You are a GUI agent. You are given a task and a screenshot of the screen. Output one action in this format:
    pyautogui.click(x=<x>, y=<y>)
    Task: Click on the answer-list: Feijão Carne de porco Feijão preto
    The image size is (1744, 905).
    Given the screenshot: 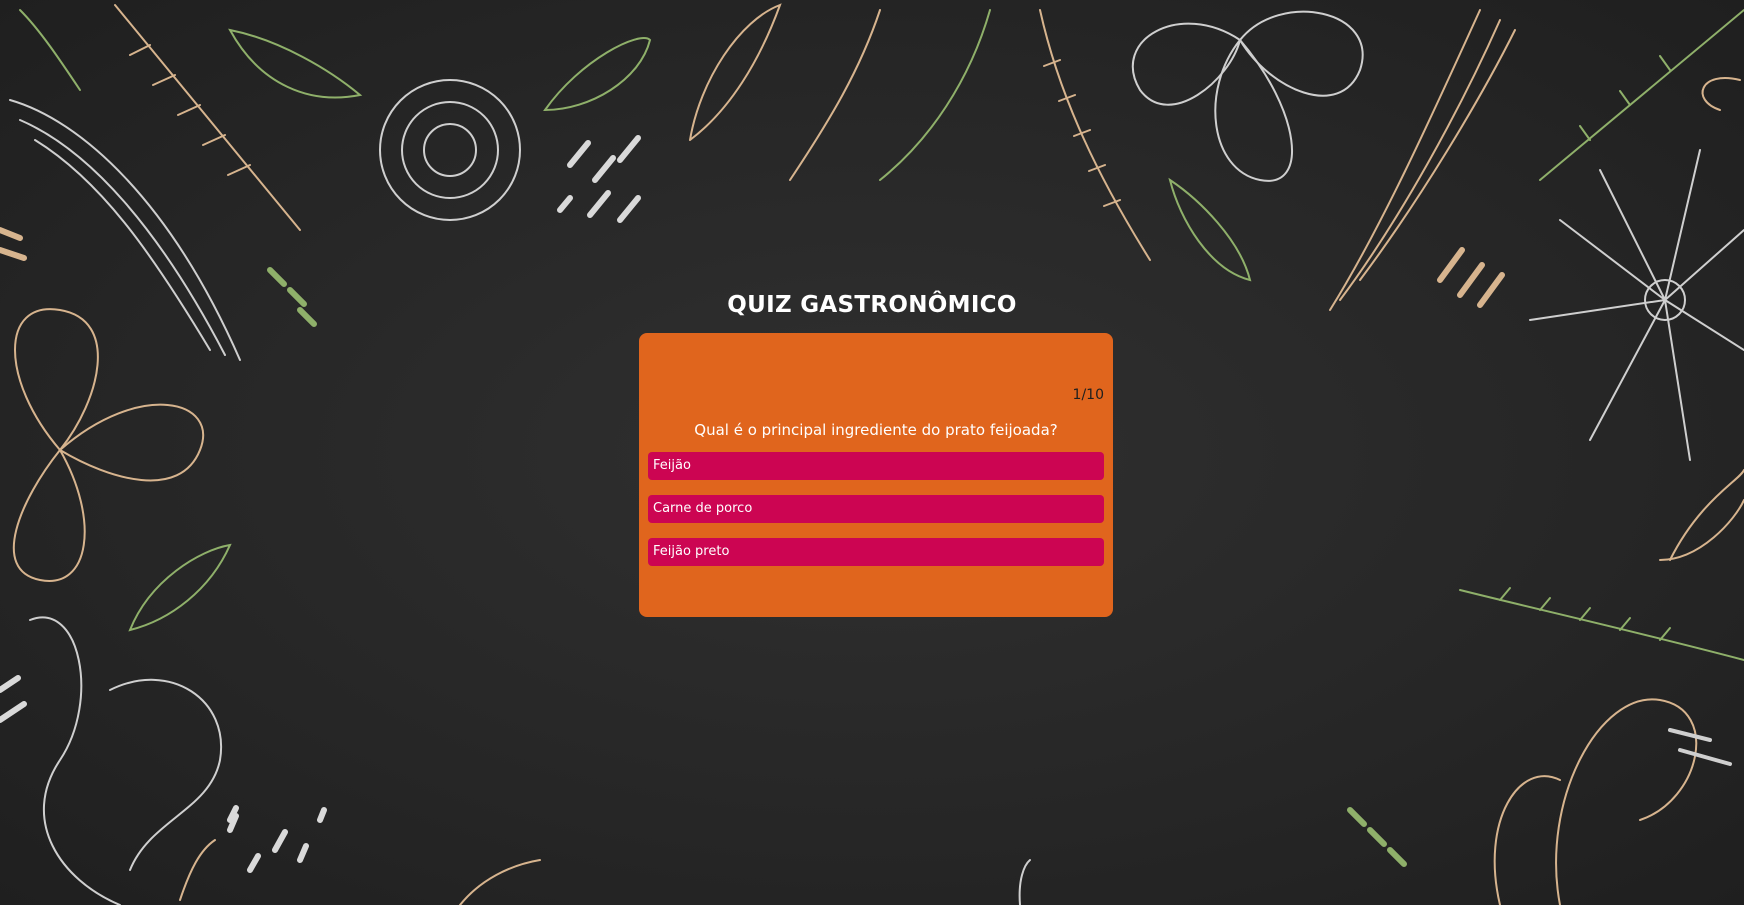 What is the action you would take?
    pyautogui.click(x=876, y=516)
    